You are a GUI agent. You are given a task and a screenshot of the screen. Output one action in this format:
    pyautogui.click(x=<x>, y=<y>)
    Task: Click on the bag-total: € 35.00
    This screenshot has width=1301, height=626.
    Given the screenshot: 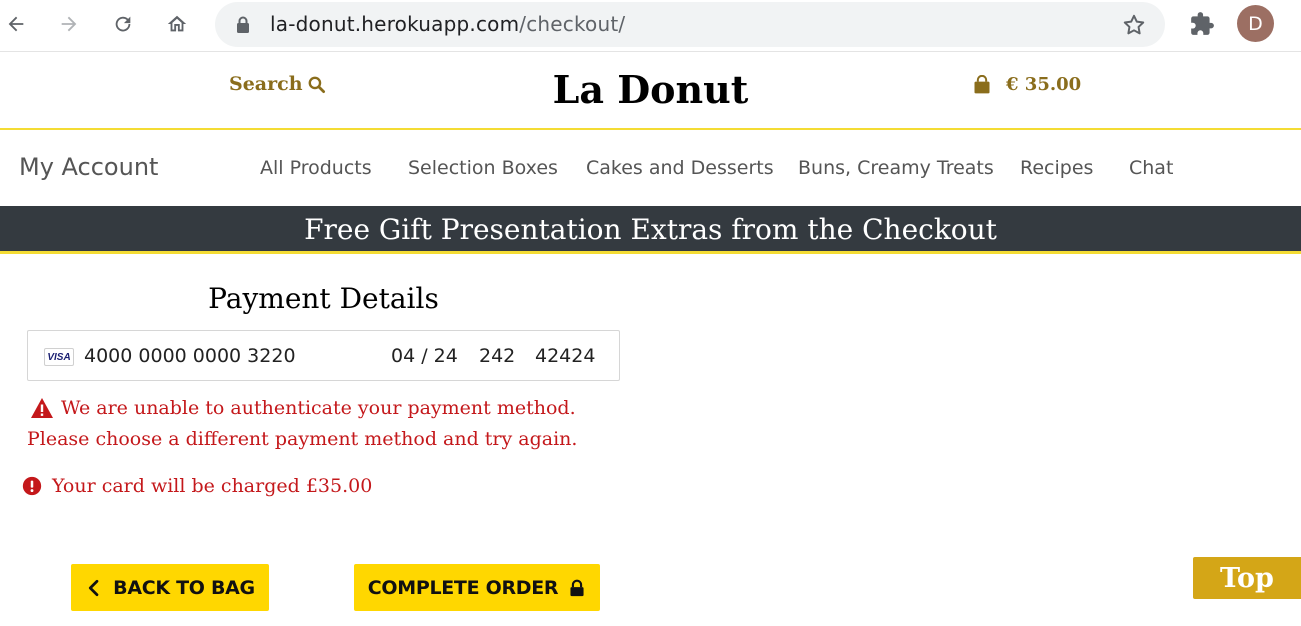 What is the action you would take?
    pyautogui.click(x=1044, y=84)
    